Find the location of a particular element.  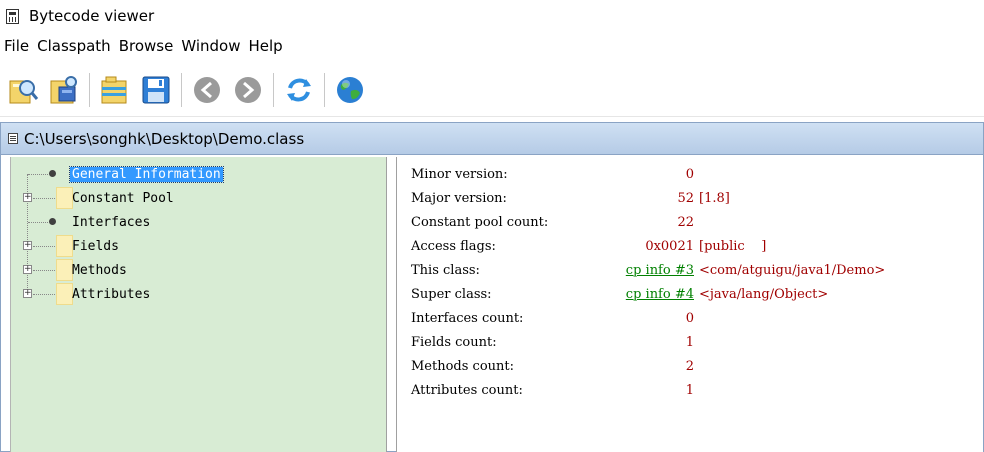

menu-browse: Browse is located at coordinates (146, 46).